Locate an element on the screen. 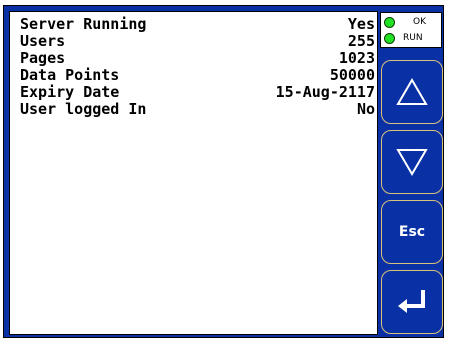 The width and height of the screenshot is (449, 343). info-value: No is located at coordinates (365, 109).